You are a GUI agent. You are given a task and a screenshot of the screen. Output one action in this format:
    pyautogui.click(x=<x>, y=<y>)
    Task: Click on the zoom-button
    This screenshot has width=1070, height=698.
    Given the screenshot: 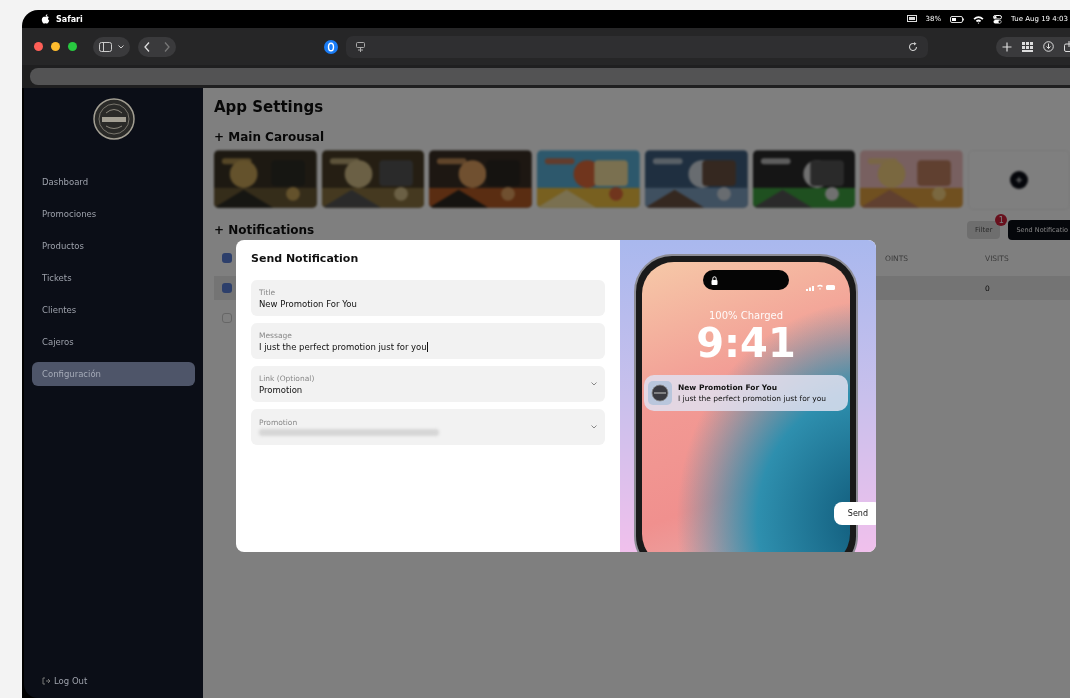 What is the action you would take?
    pyautogui.click(x=72, y=46)
    